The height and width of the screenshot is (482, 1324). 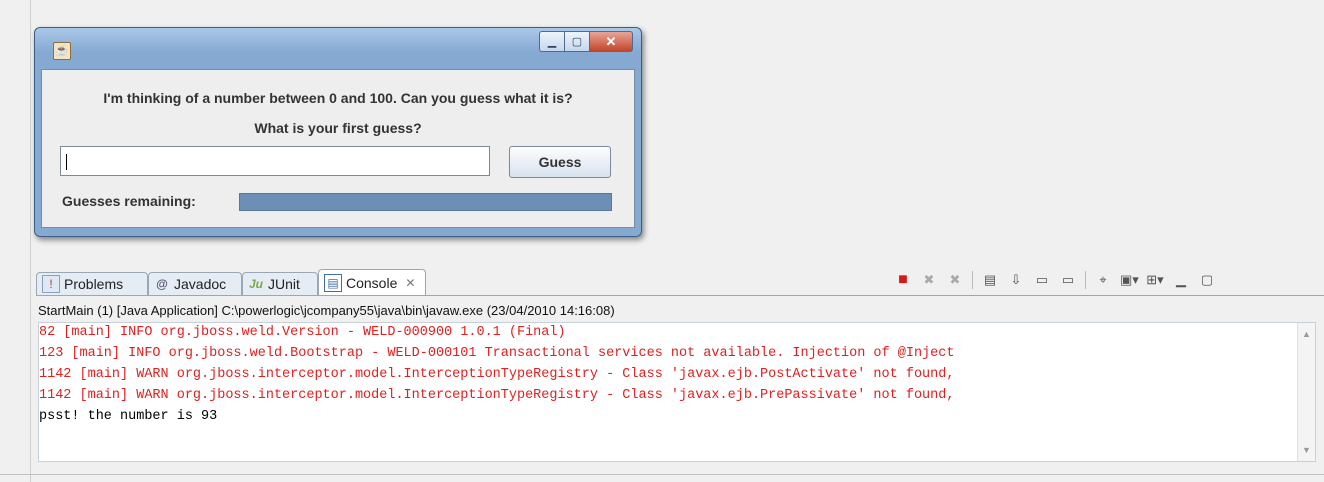 What do you see at coordinates (51, 284) in the screenshot?
I see `problems-icon: !` at bounding box center [51, 284].